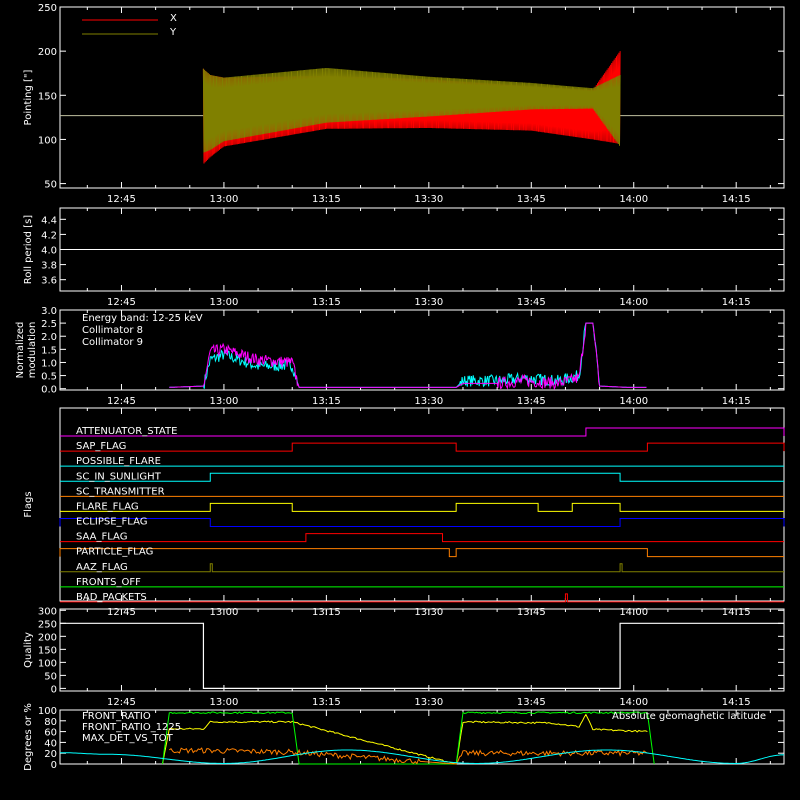 The height and width of the screenshot is (800, 800). What do you see at coordinates (114, 552) in the screenshot?
I see `flag-label: PARTICLE_FLAG` at bounding box center [114, 552].